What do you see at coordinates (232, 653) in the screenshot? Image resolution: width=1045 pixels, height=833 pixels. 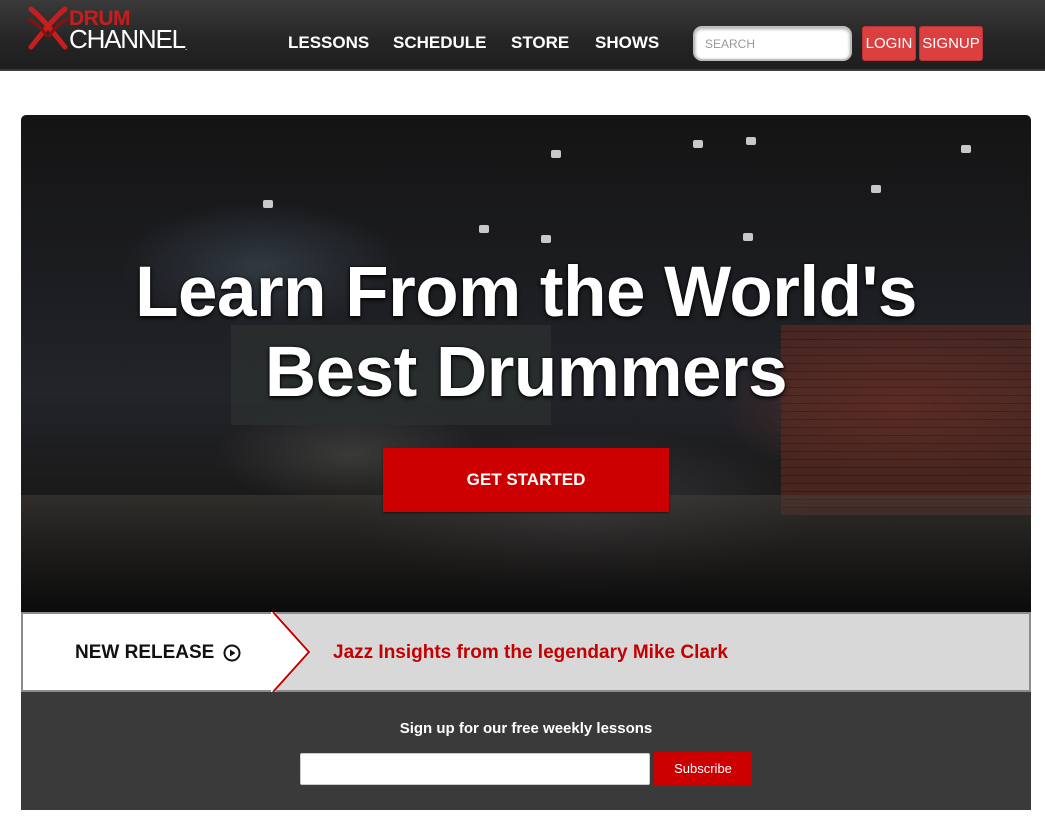 I see `play-circle-icon` at bounding box center [232, 653].